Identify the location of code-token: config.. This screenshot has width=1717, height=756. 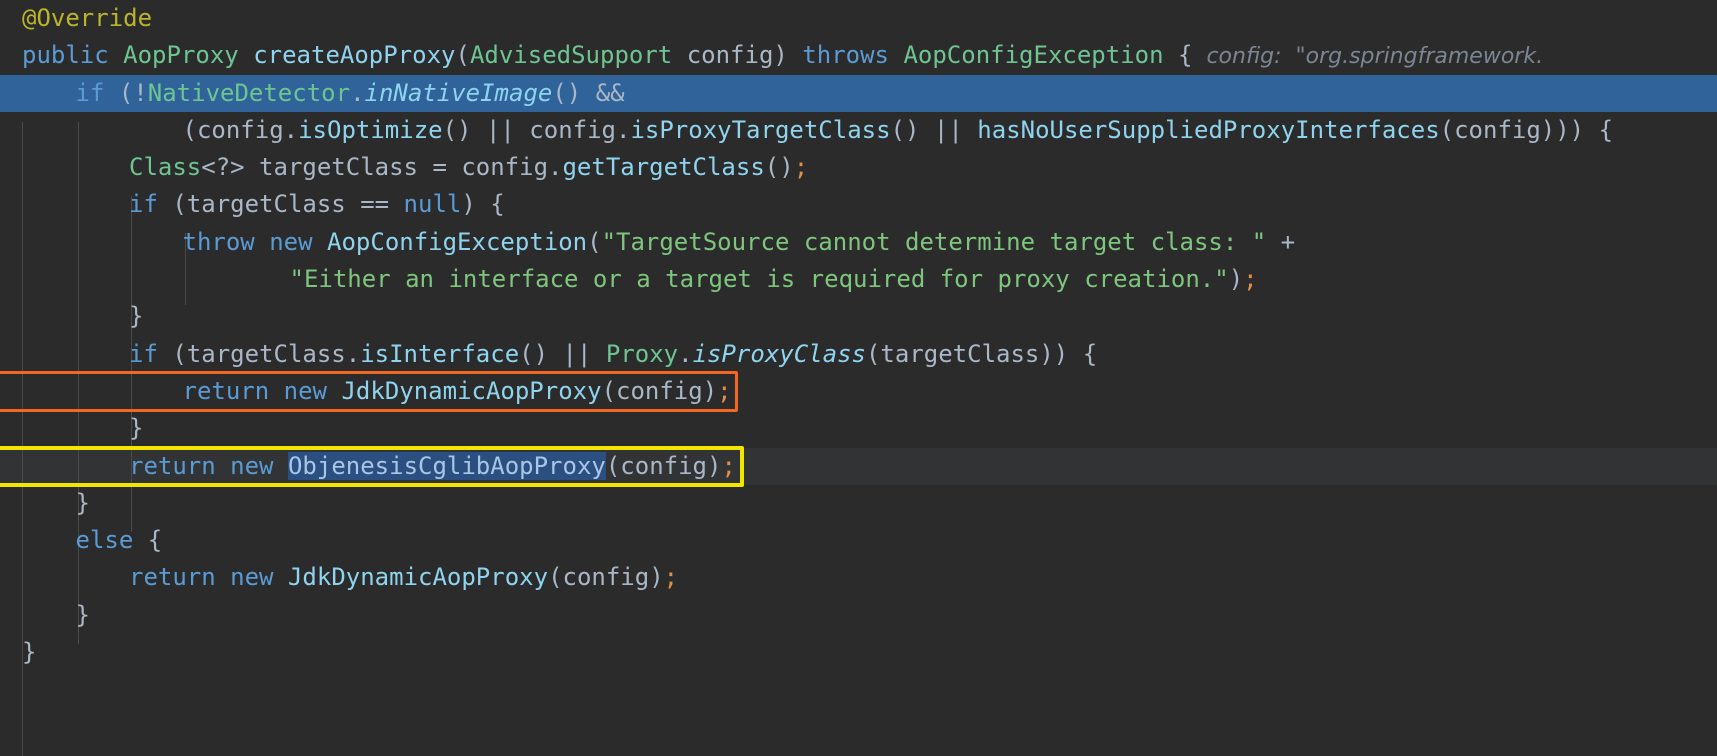
(572, 129).